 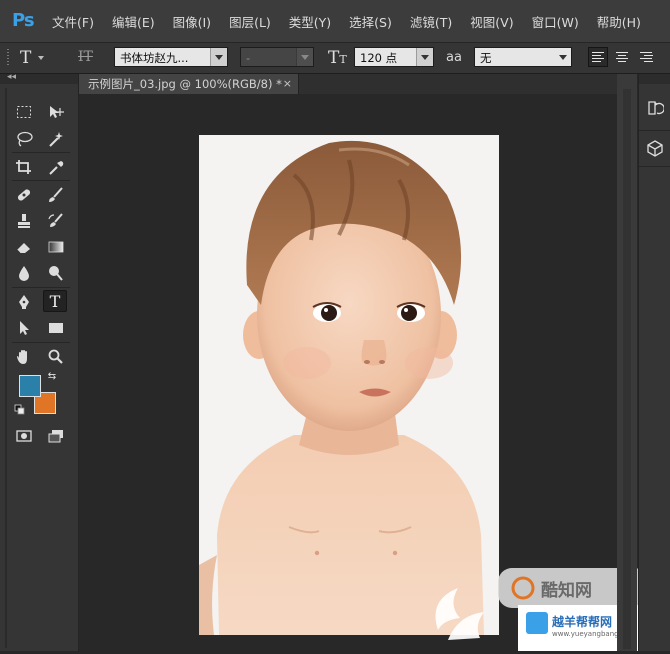 I want to click on 3d-panel-icon, so click(x=655, y=148).